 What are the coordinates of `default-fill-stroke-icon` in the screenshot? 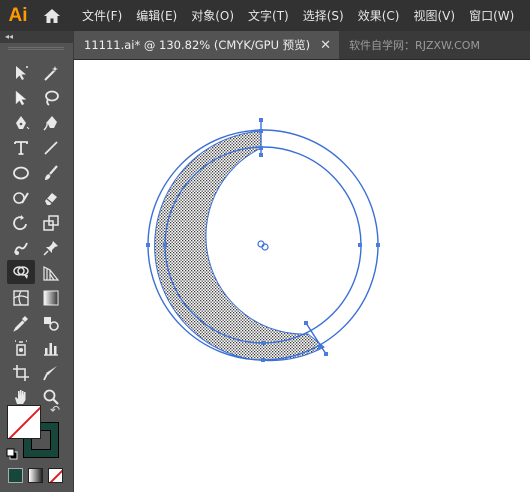 It's located at (12, 454).